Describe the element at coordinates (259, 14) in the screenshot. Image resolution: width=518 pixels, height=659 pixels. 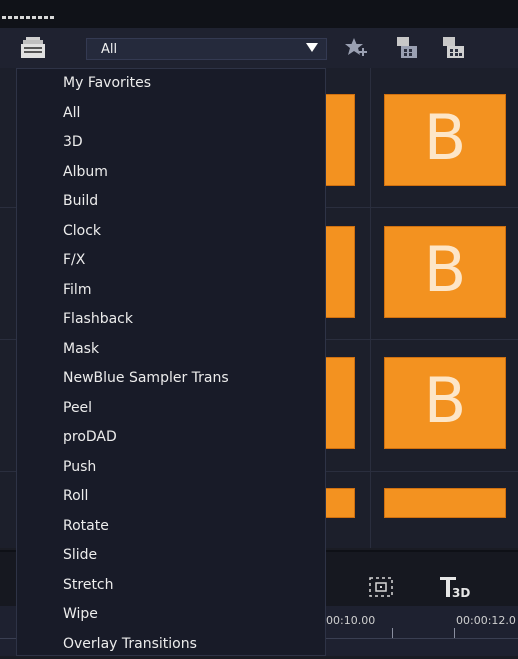
I see `title-strip` at that location.